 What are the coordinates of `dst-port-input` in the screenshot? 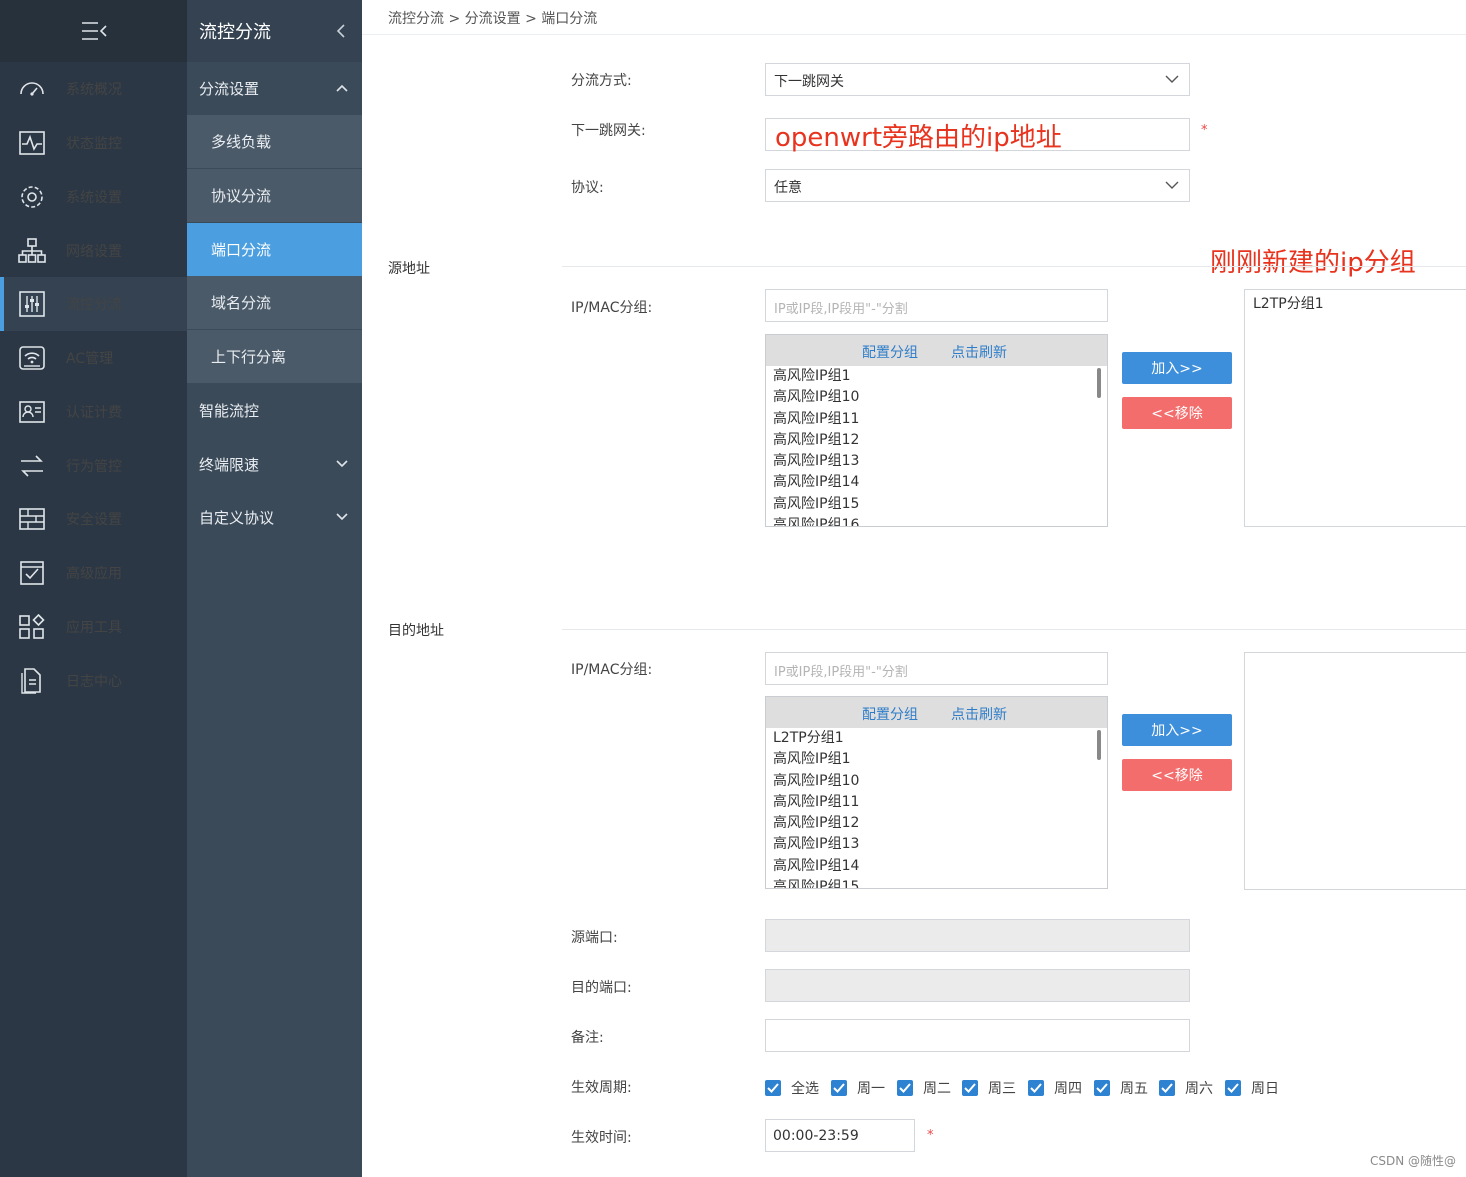 It's located at (977, 985).